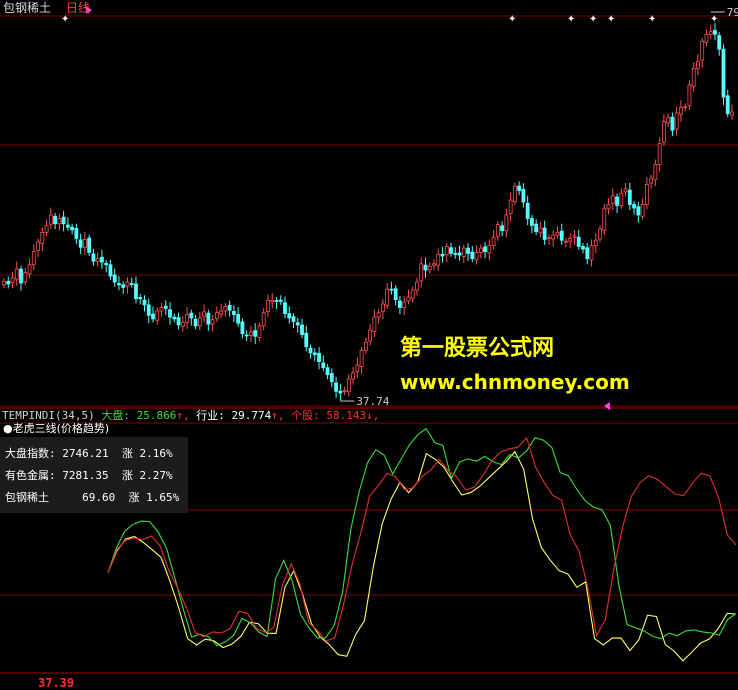  I want to click on info-change: 2.16%, so click(156, 453).